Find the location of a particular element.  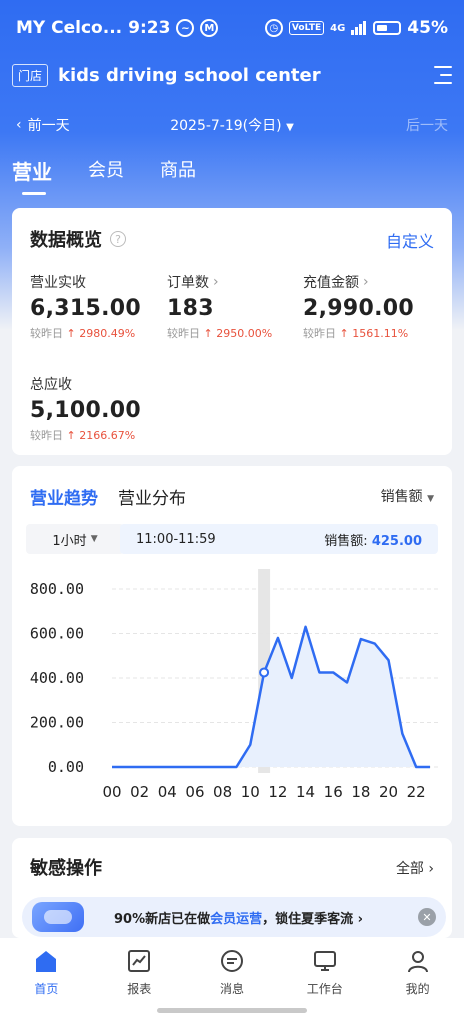

app-header: 门店 kids driving school center is located at coordinates (232, 75).